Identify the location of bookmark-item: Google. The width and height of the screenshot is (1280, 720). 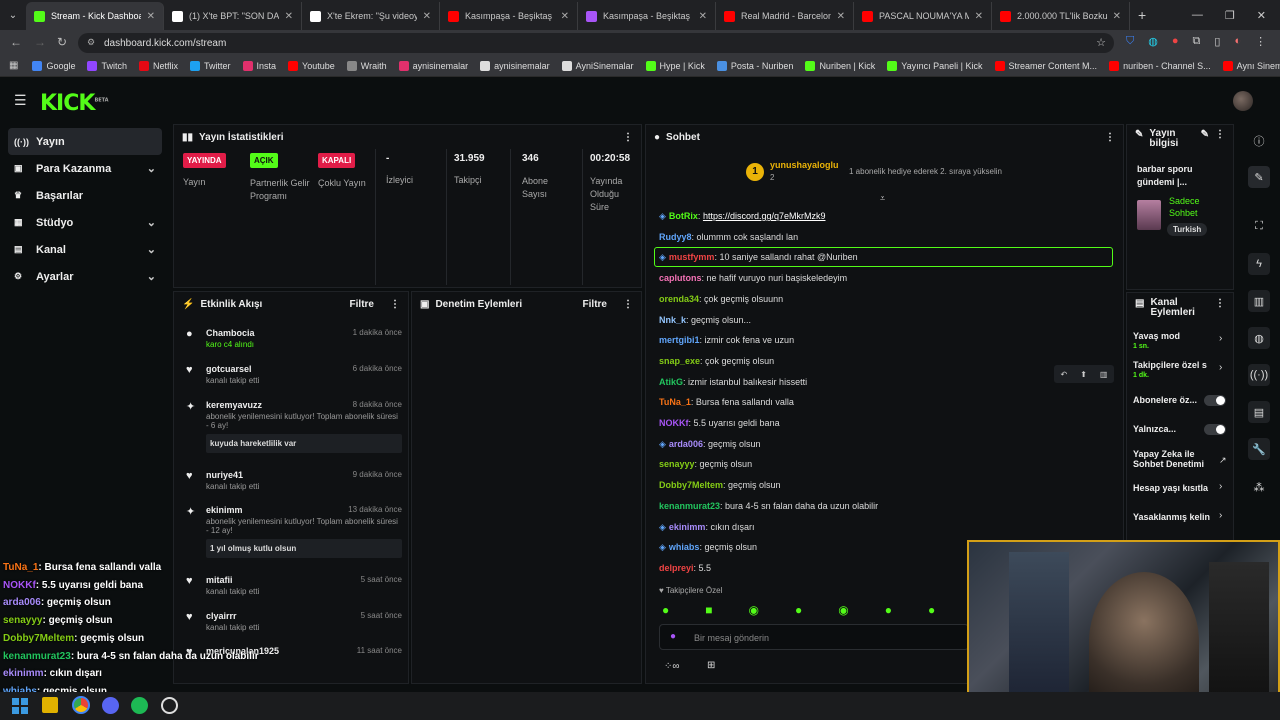
(53, 65).